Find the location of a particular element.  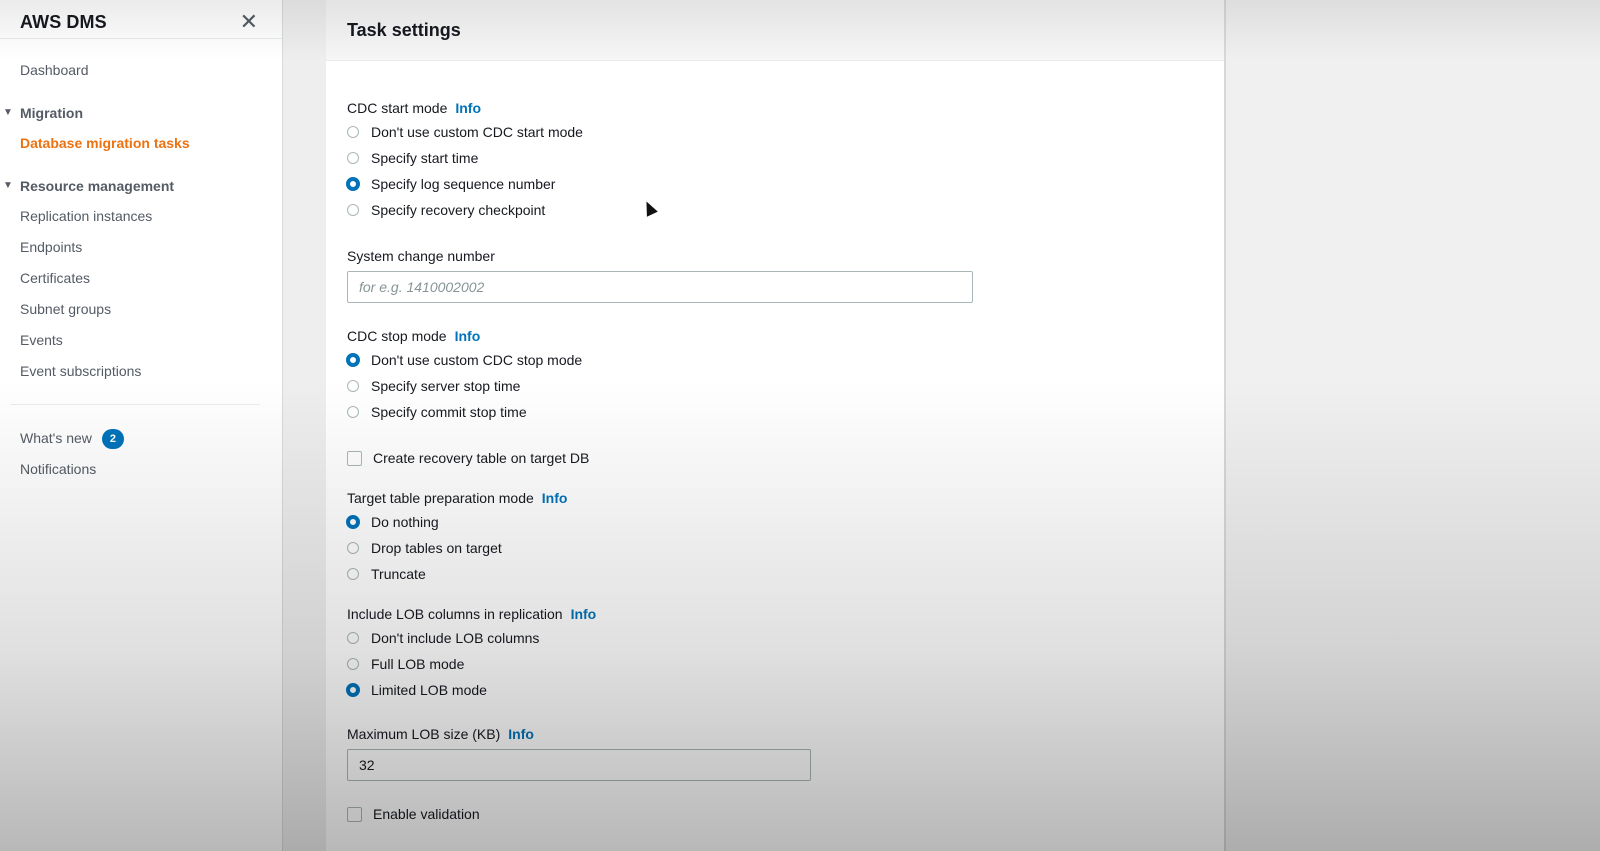

validation-group: Enable validation is located at coordinates (775, 814).